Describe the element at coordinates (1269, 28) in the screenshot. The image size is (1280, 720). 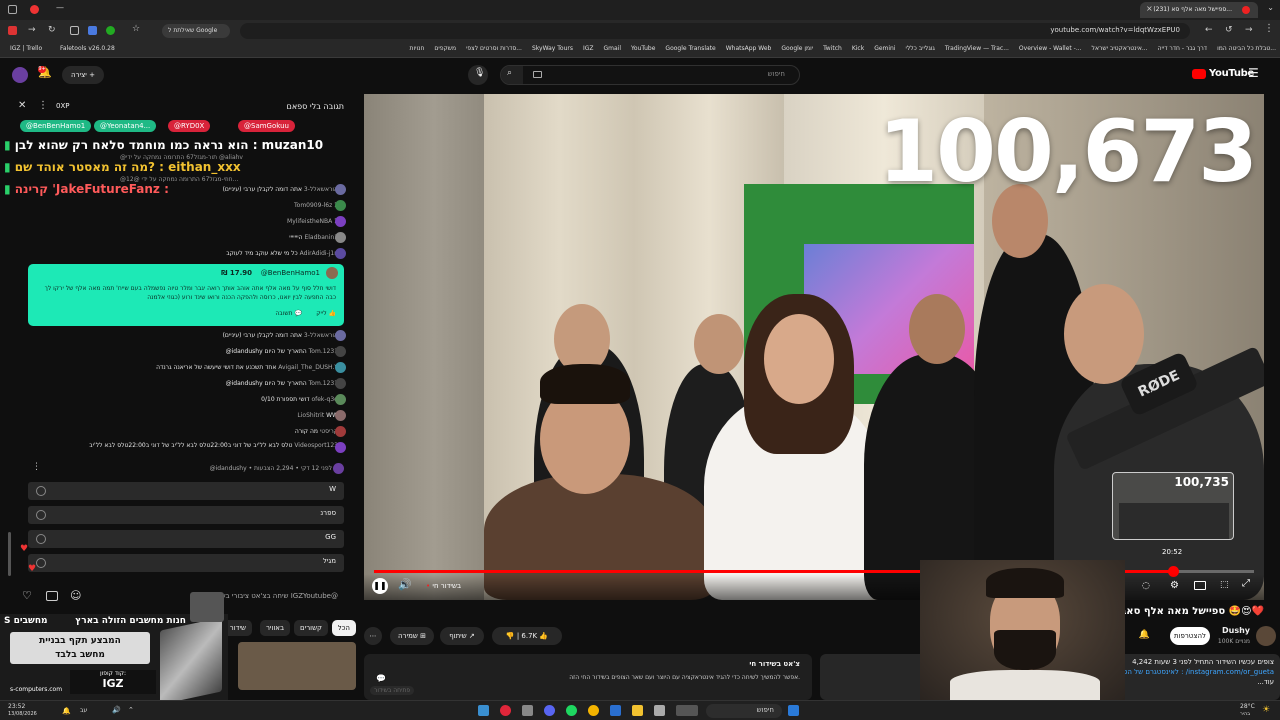
I see `browser-menu-icon: ⋮` at that location.